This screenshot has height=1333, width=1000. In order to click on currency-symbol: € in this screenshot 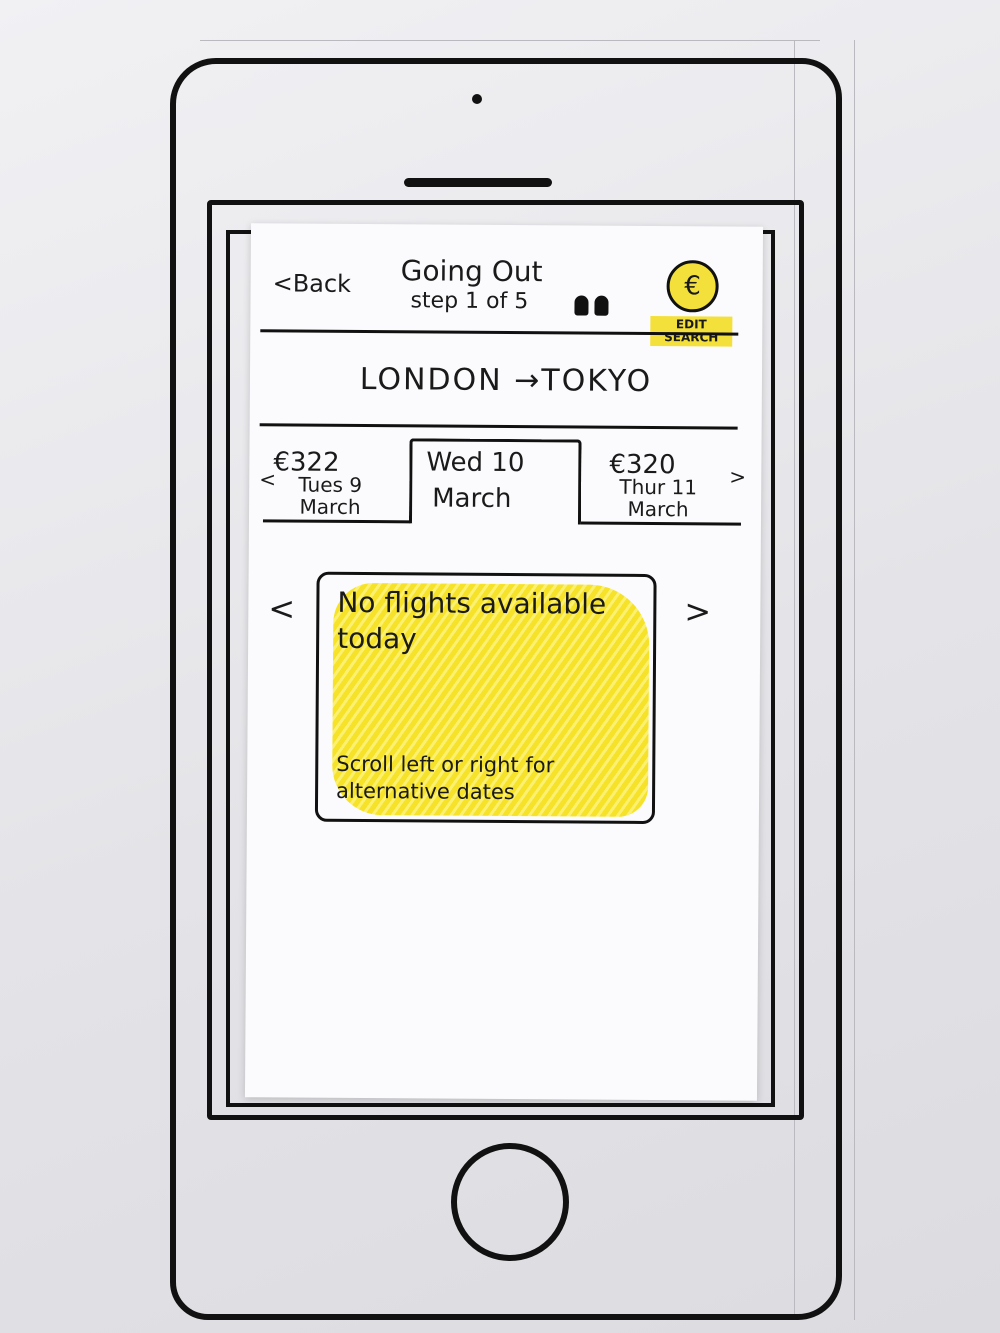, I will do `click(692, 286)`.